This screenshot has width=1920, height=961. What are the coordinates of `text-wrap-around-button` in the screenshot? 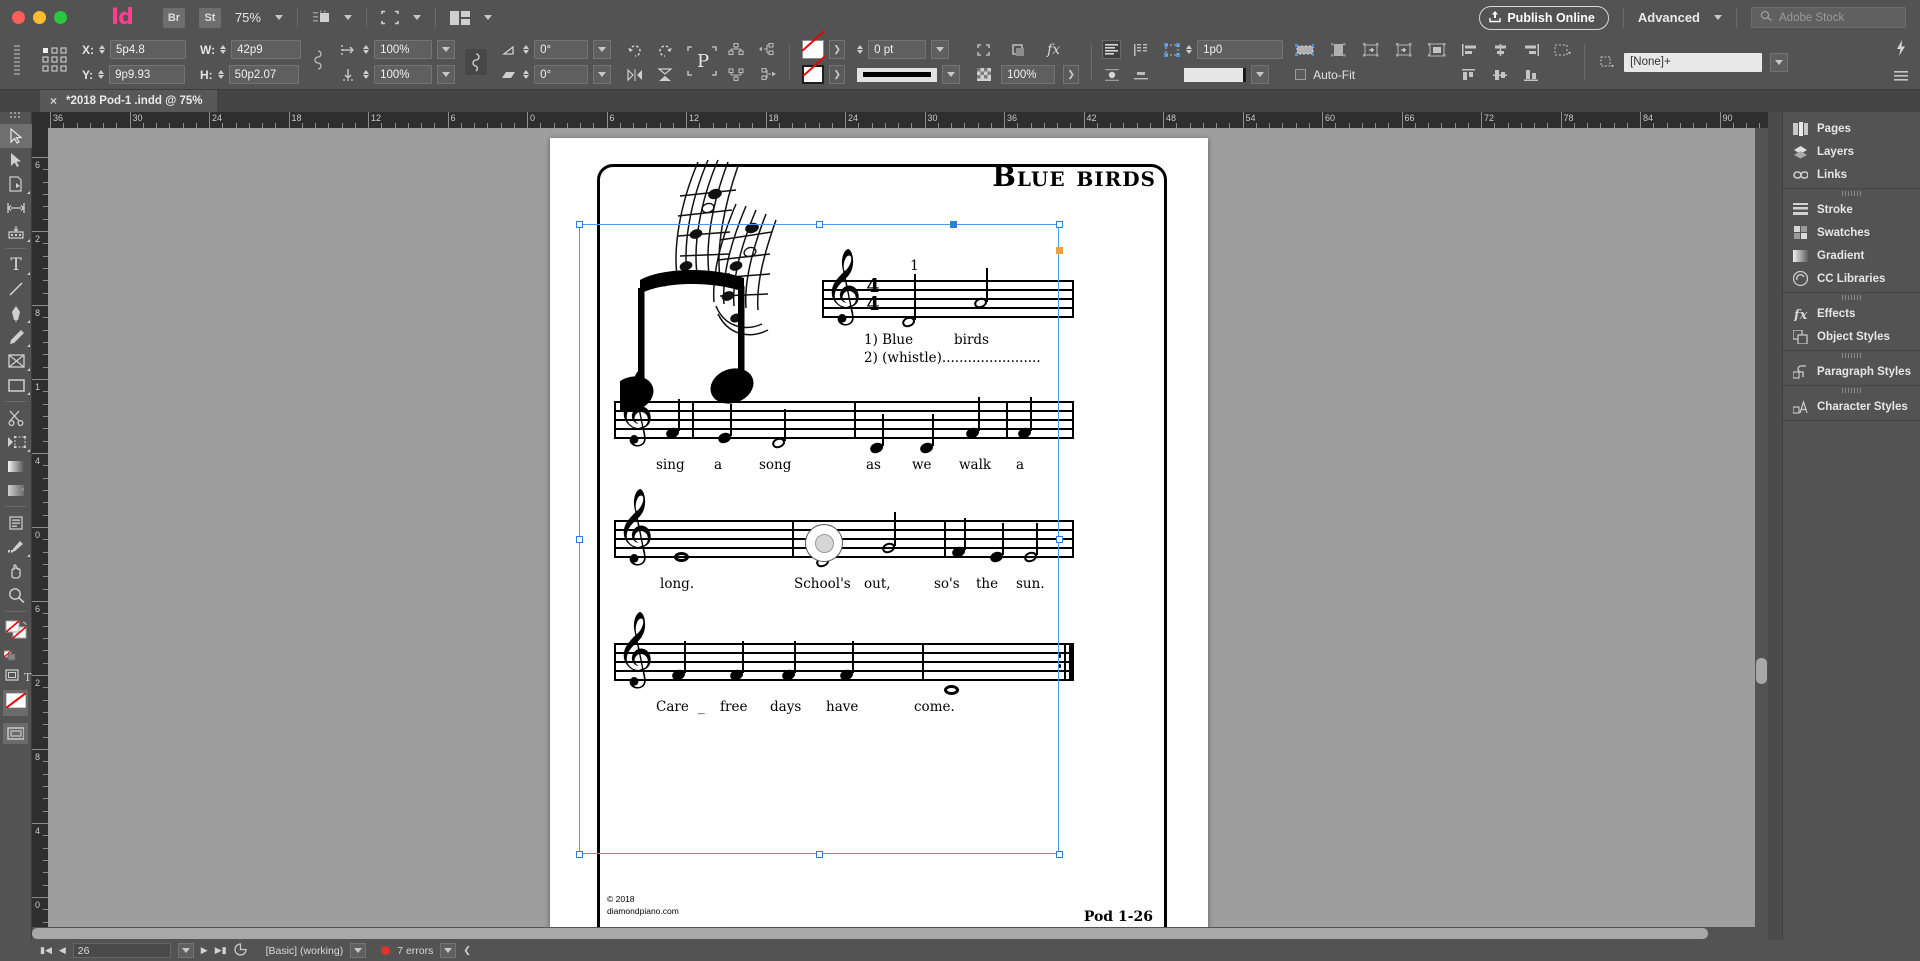 It's located at (1111, 74).